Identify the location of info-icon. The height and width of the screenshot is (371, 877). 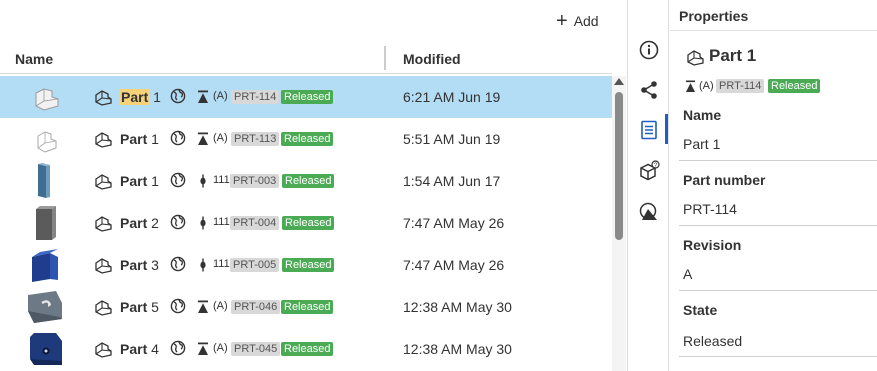
(649, 50).